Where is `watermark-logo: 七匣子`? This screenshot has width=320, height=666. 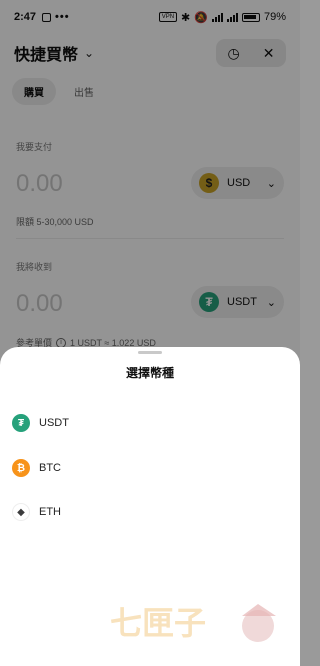 watermark-logo: 七匣子 is located at coordinates (193, 623).